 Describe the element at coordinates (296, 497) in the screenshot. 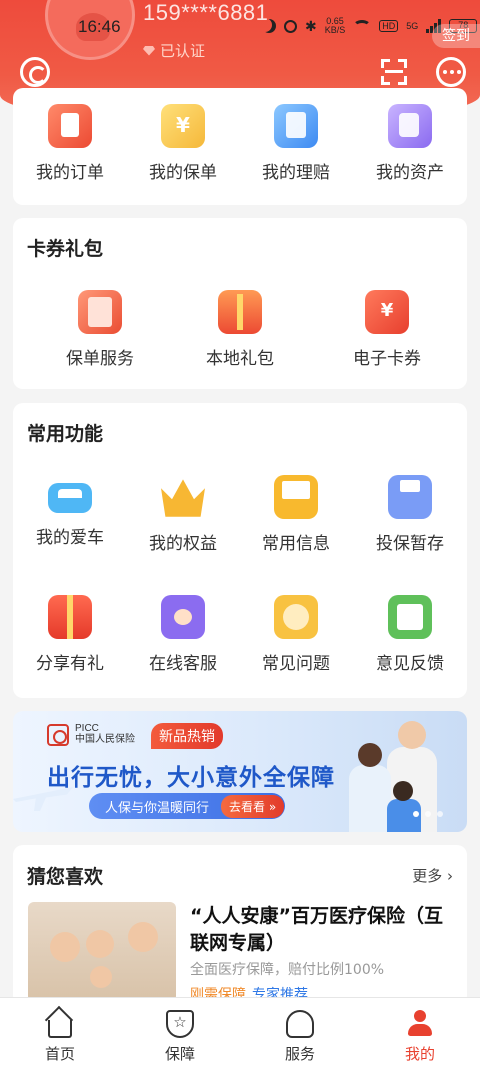

I see `folder-icon` at that location.